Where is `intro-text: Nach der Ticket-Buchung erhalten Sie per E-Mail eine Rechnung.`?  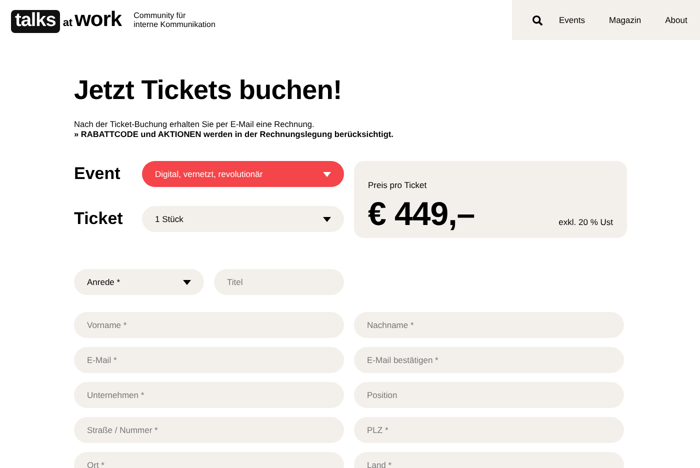
intro-text: Nach der Ticket-Buchung erhalten Sie per E-Mail eine Rechnung. is located at coordinates (195, 124).